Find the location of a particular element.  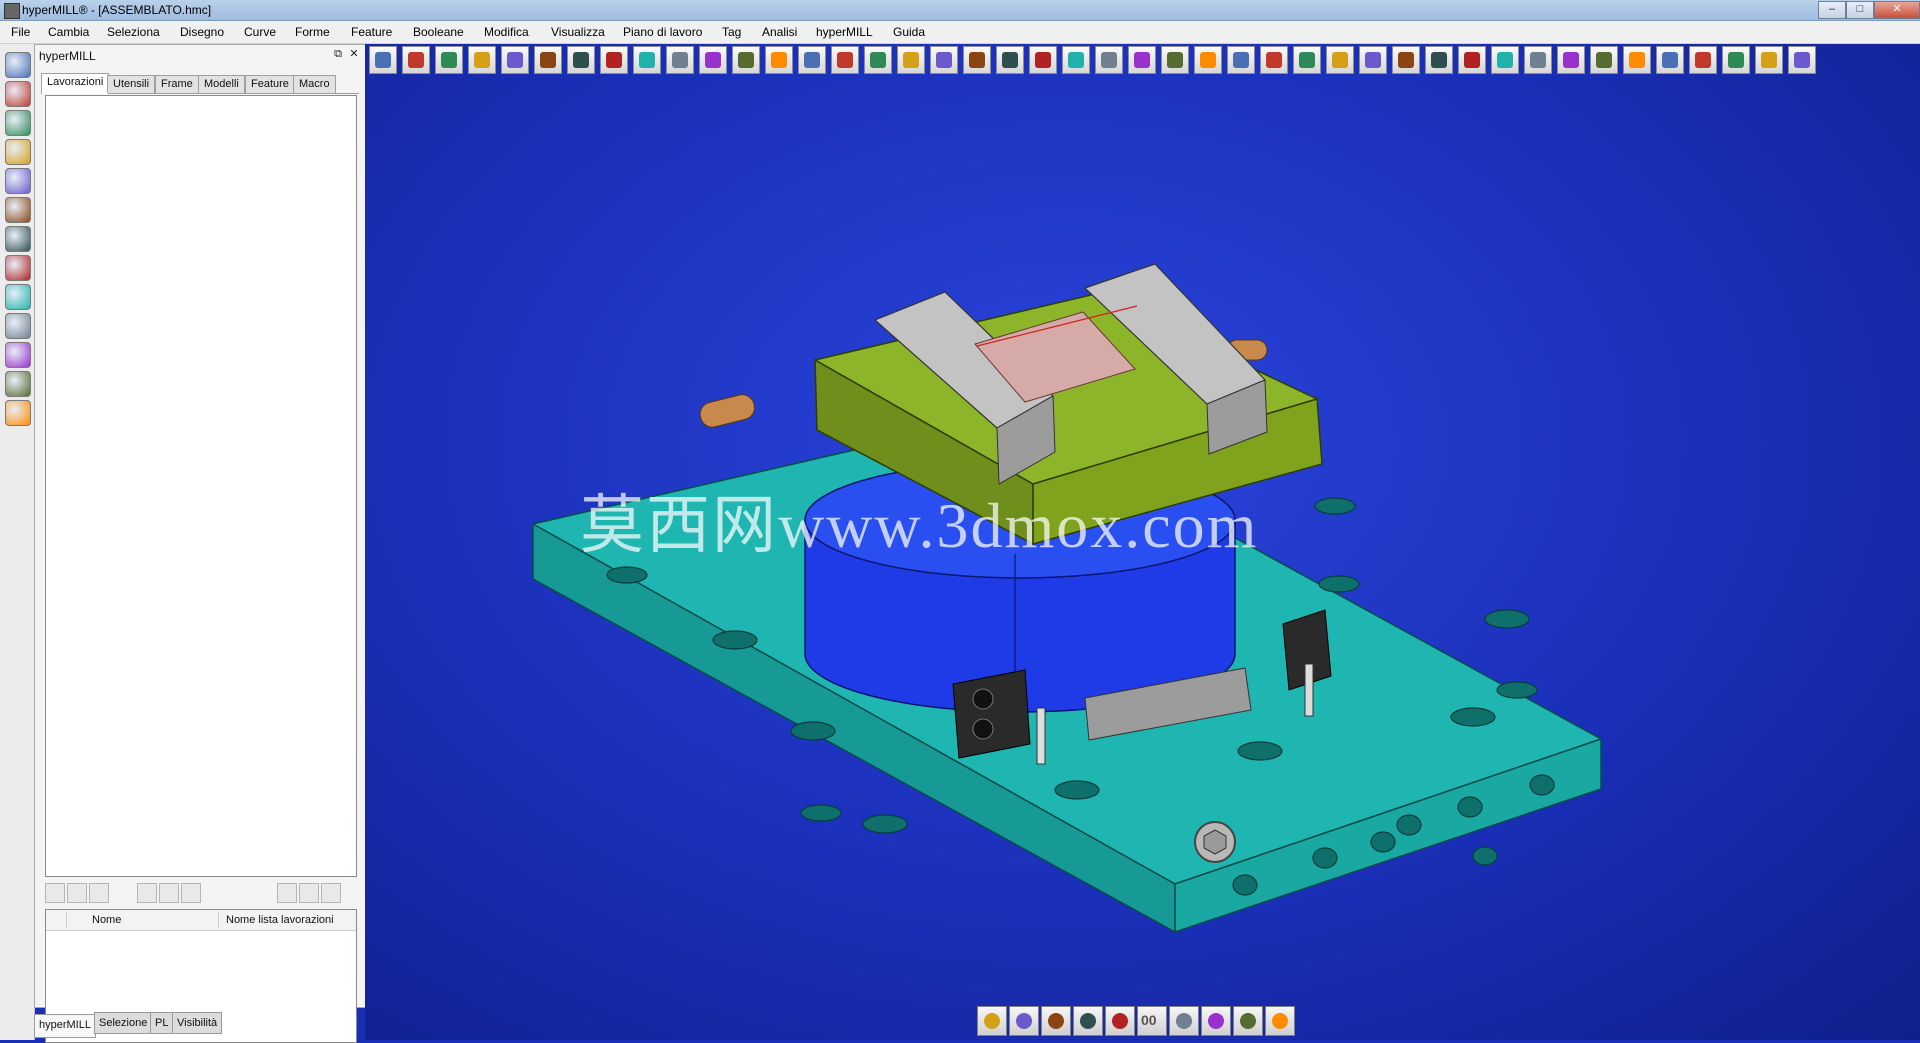

simulate-icon is located at coordinates (191, 893).